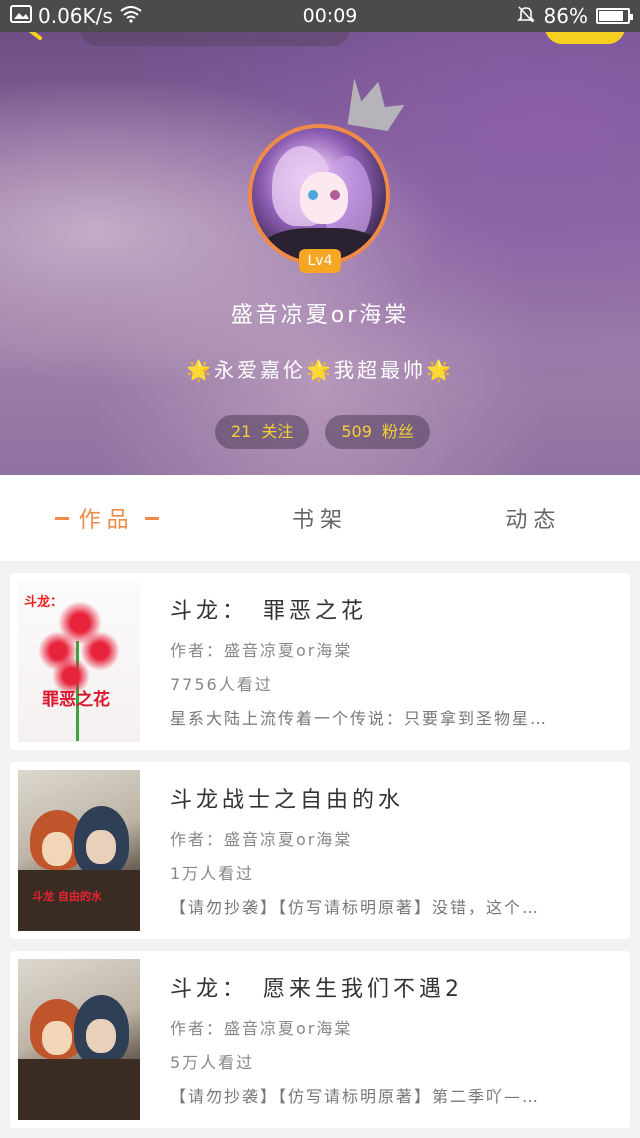 Image resolution: width=640 pixels, height=1138 pixels. I want to click on followers-label: 粉丝, so click(397, 431).